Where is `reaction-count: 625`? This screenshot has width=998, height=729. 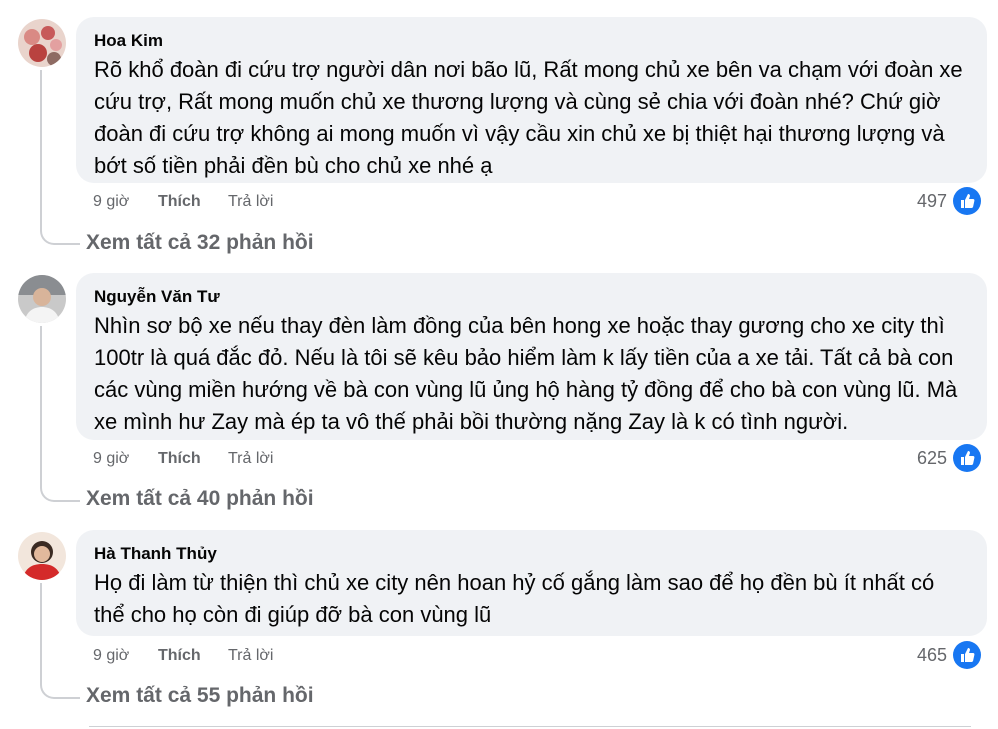 reaction-count: 625 is located at coordinates (931, 458).